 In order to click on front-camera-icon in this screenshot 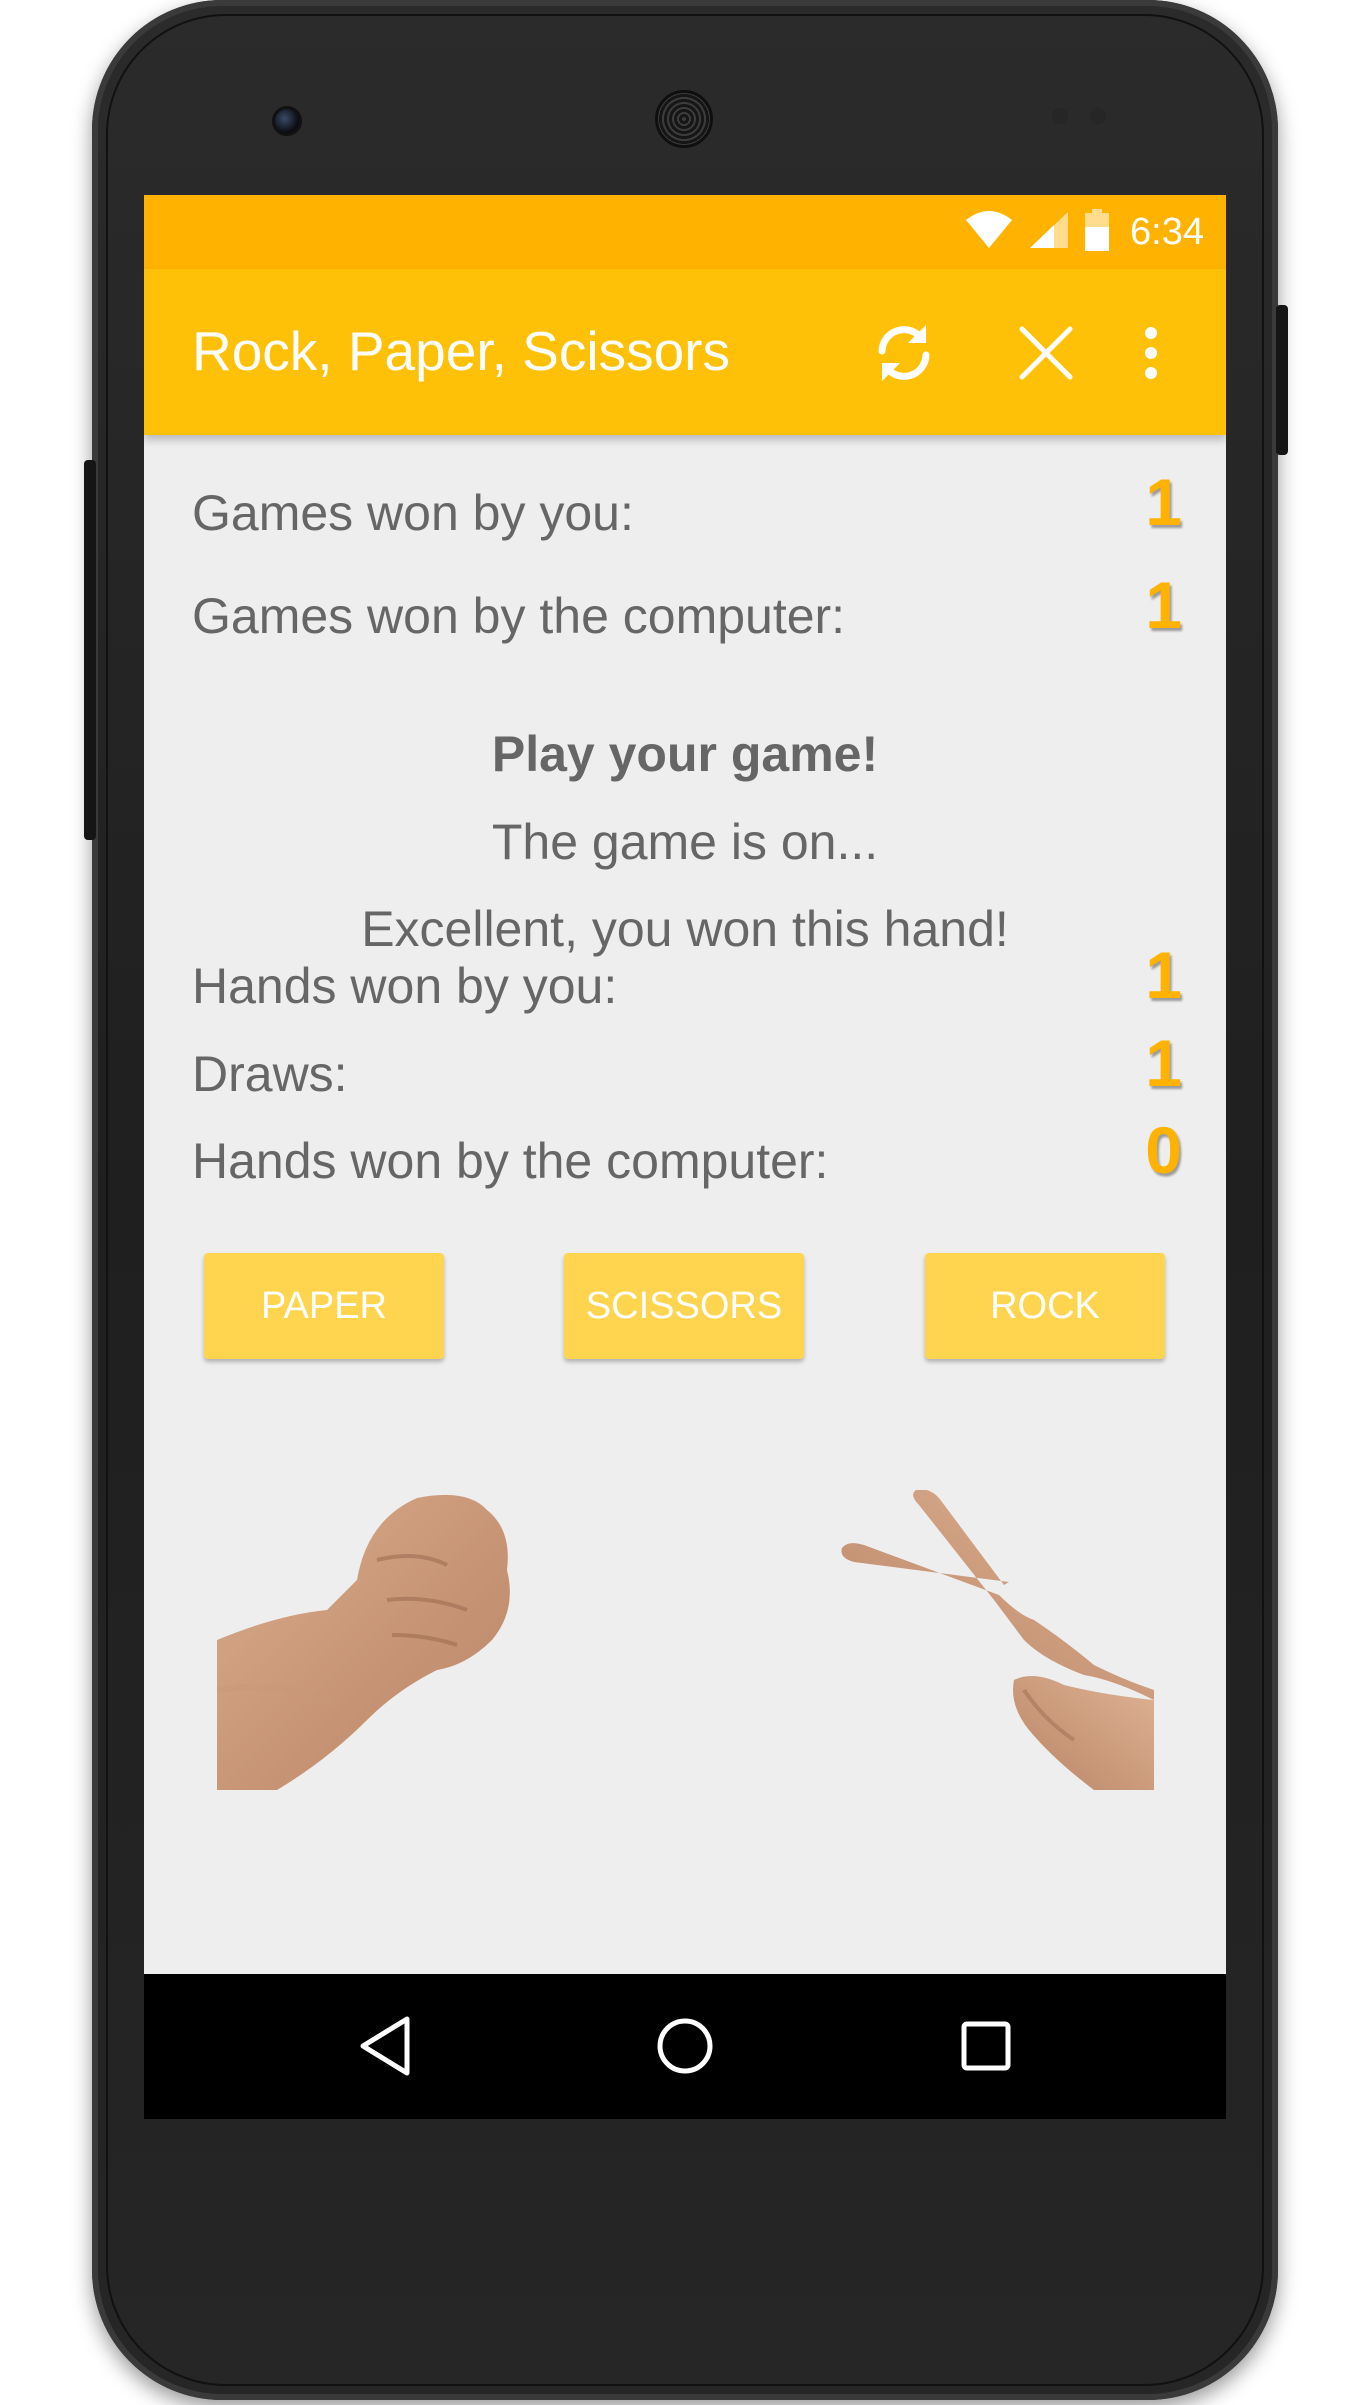, I will do `click(287, 121)`.